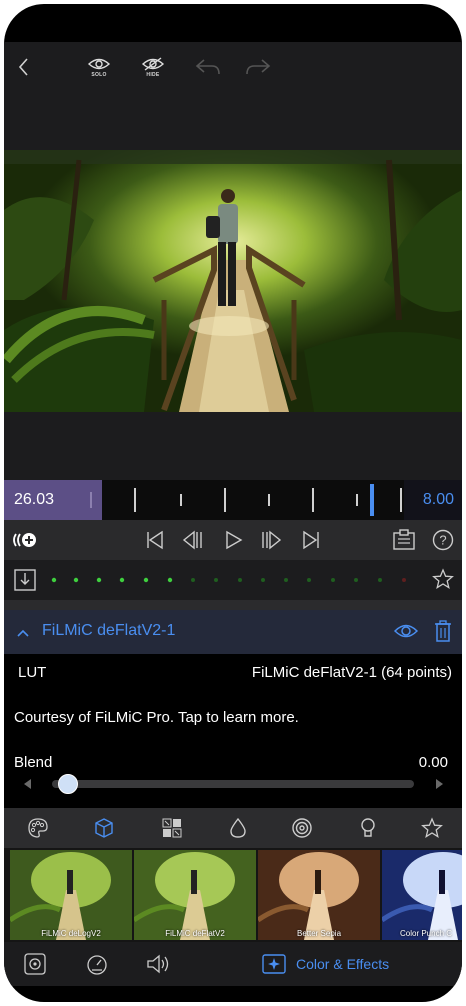 This screenshot has height=1006, width=466. Describe the element at coordinates (195, 895) in the screenshot. I see `thumbnail-item: FiLMiC deFlatV2` at that location.